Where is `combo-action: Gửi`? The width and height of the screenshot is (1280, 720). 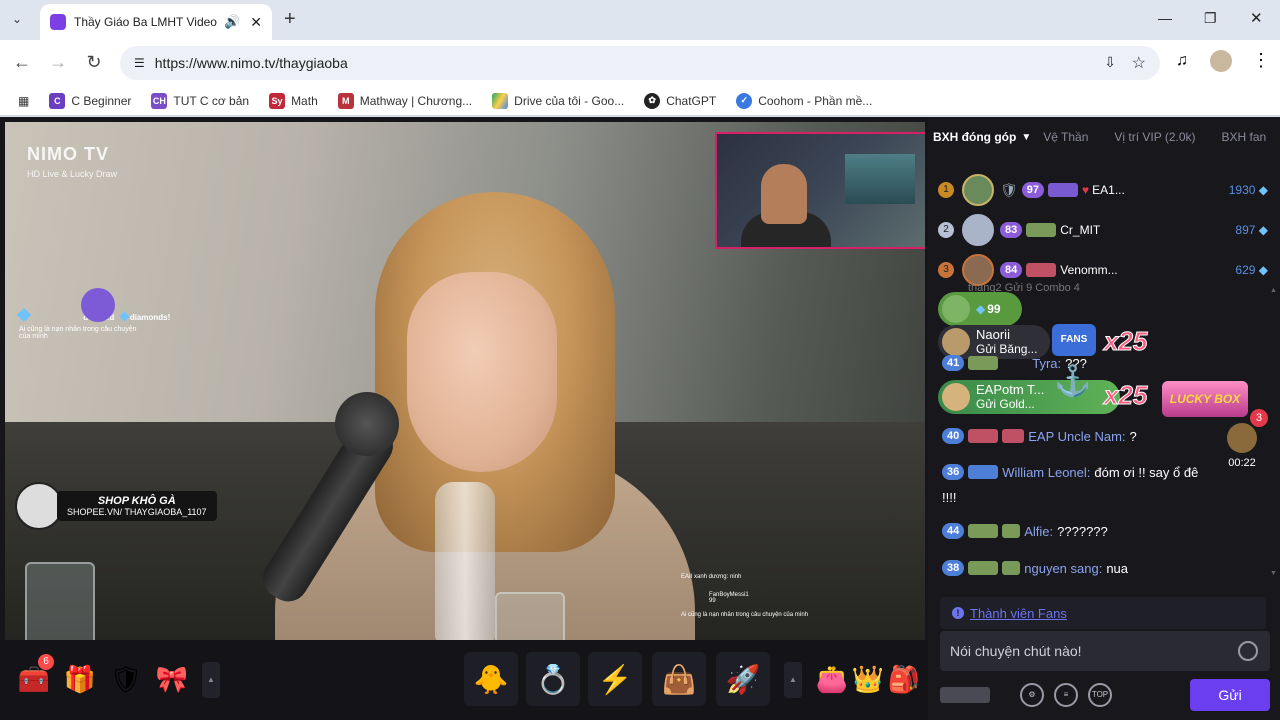
combo-action: Gửi is located at coordinates (986, 404).